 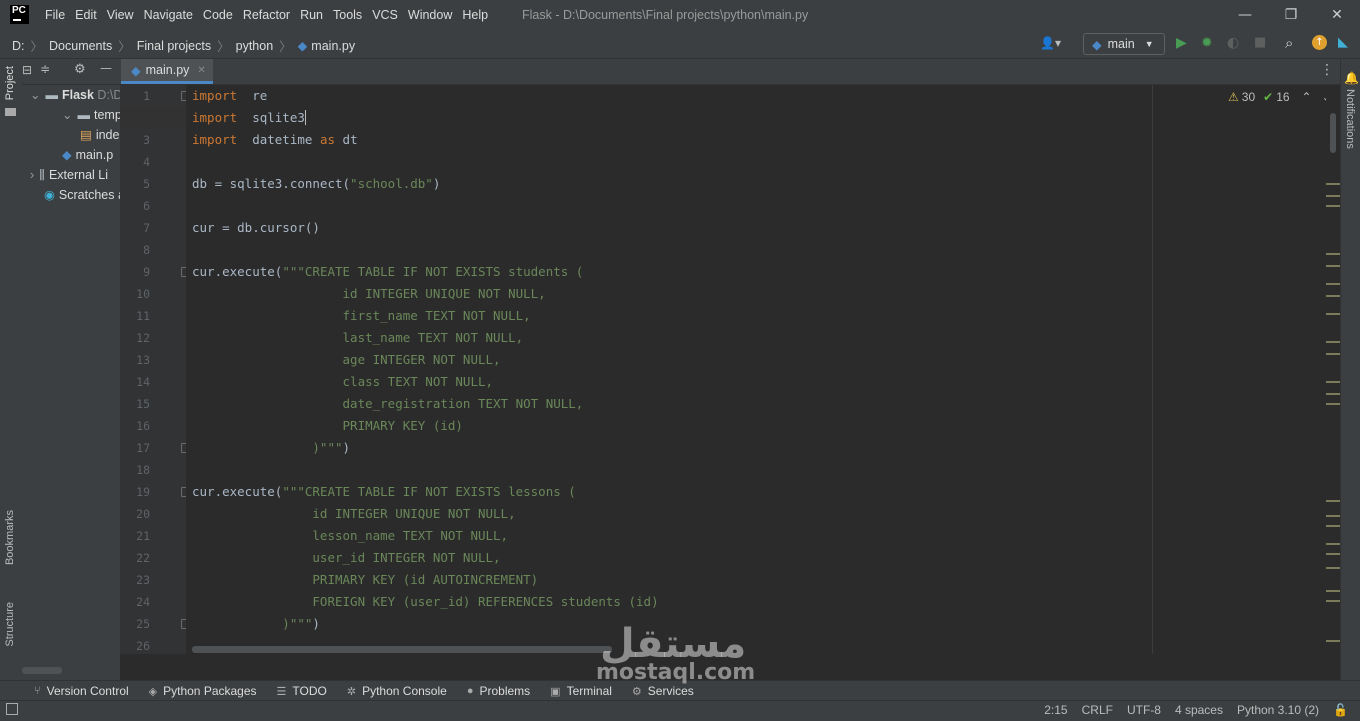 What do you see at coordinates (397, 691) in the screenshot?
I see `tool-window-python-console: ✲ Python Console` at bounding box center [397, 691].